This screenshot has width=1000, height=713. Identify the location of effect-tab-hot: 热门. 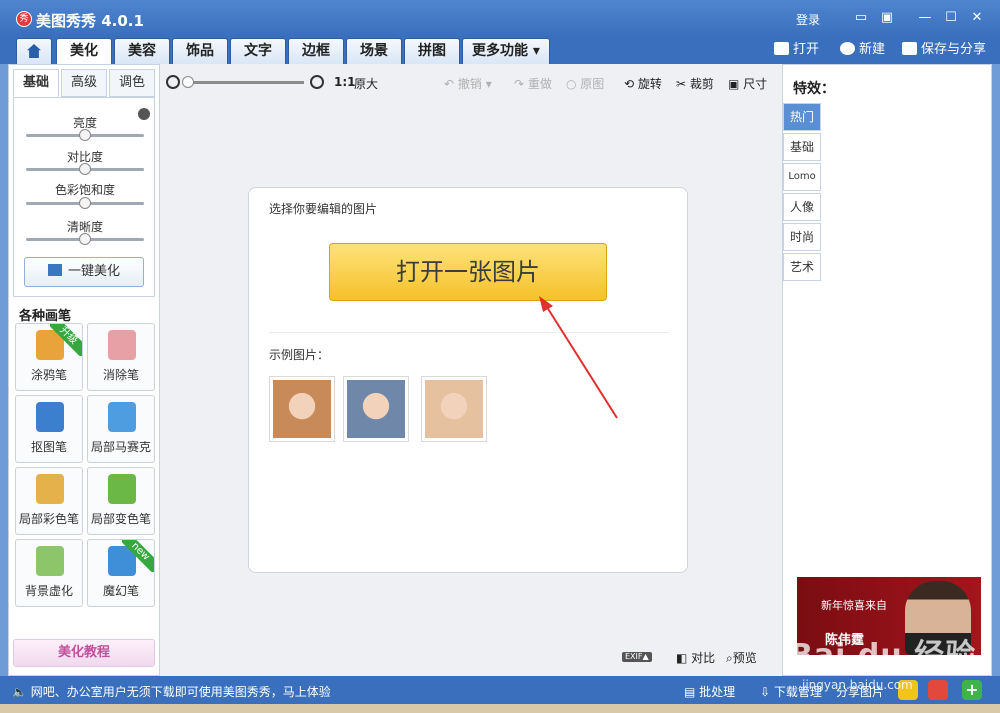
(802, 117).